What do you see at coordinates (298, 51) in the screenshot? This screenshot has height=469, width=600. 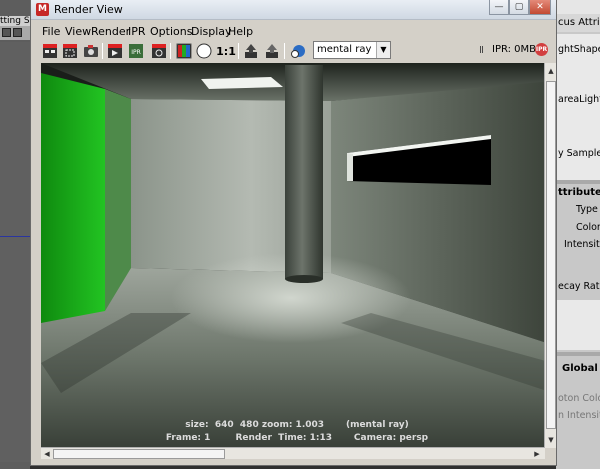 I see `render-globals-icon` at bounding box center [298, 51].